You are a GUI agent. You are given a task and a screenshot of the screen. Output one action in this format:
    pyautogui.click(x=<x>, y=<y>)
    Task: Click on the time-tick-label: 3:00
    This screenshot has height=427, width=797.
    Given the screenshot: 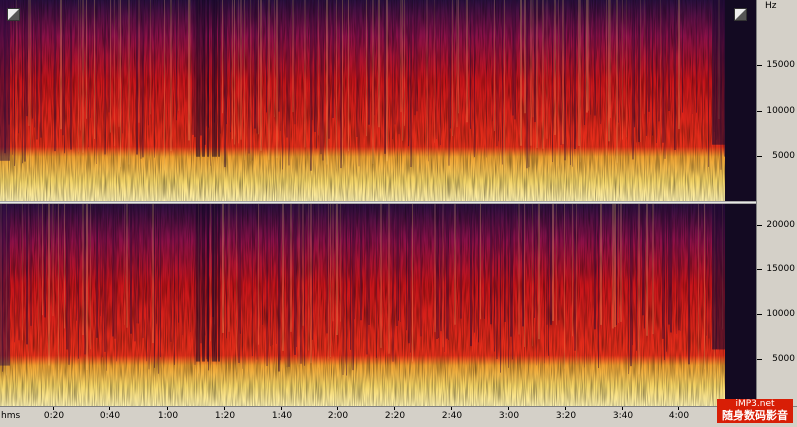 What is the action you would take?
    pyautogui.click(x=509, y=416)
    